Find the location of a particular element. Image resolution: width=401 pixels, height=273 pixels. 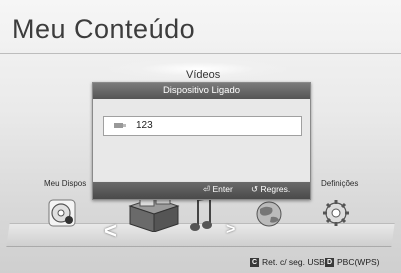

device-list-item: 123 is located at coordinates (202, 126).